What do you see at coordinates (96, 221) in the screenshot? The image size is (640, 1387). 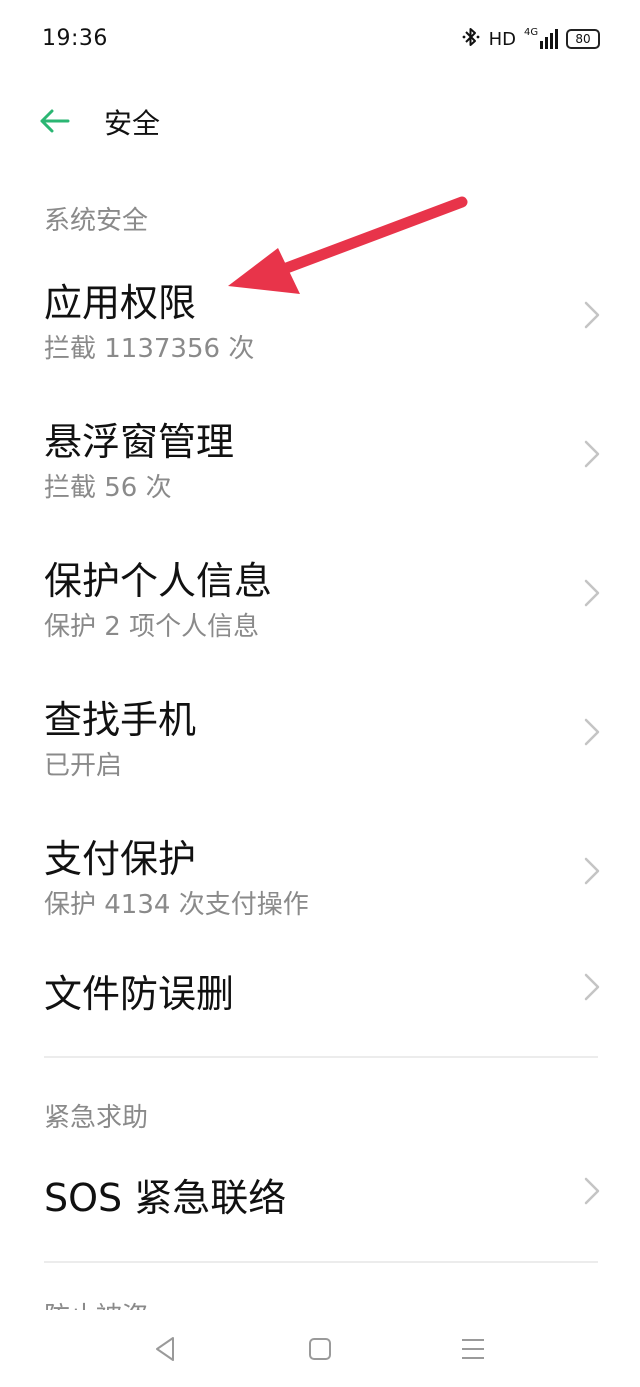 I see `section-label-system-security: 系统安全` at bounding box center [96, 221].